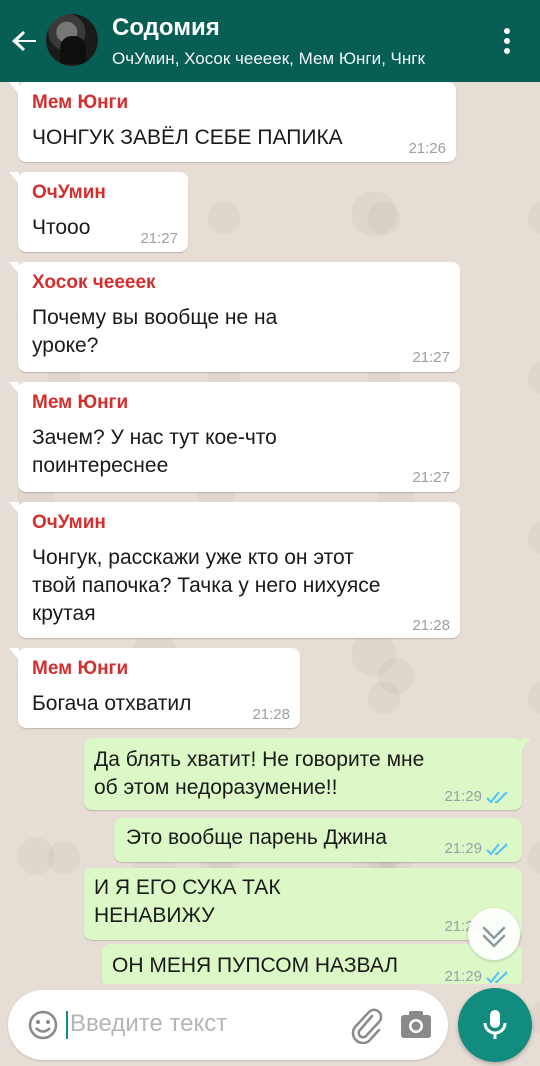 The height and width of the screenshot is (1066, 540). I want to click on message-bubble: ОчУмин Чтооо 21:27, so click(98, 212).